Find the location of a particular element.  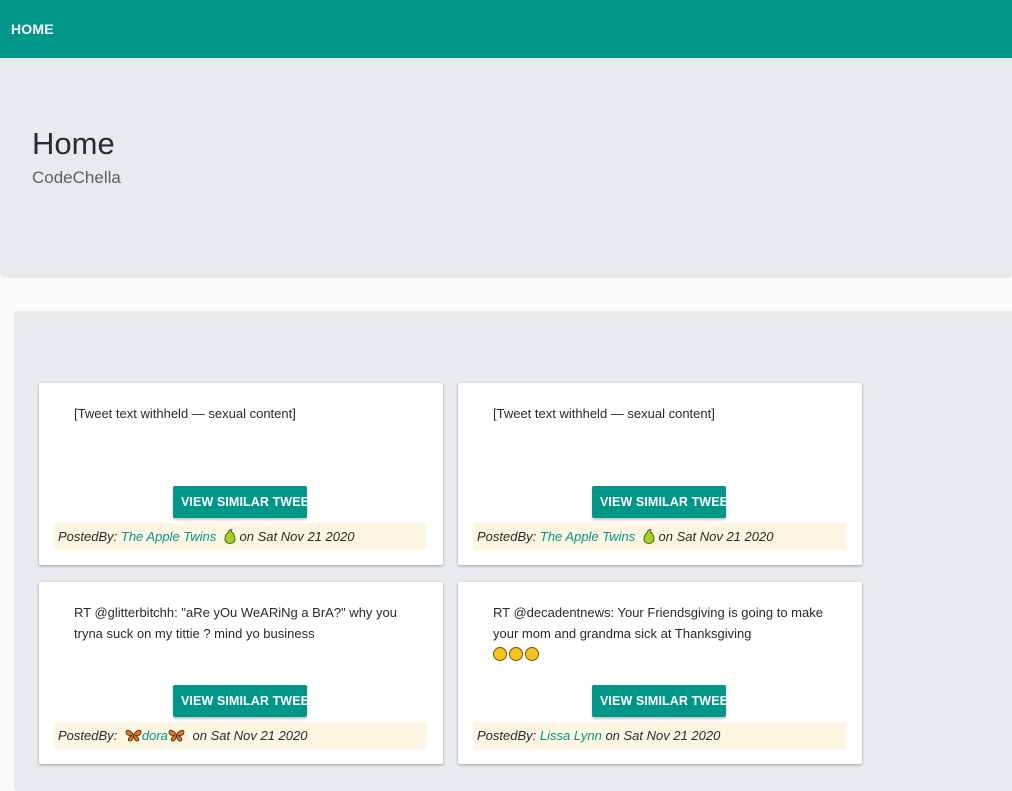

top-navbar: HOME is located at coordinates (506, 29).